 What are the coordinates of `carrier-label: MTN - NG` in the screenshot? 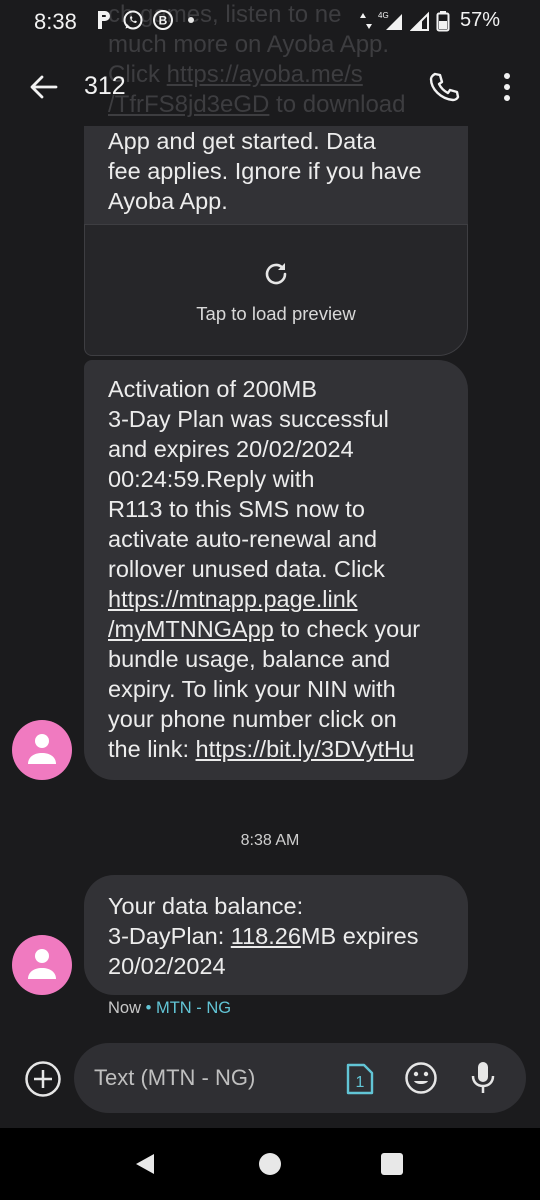 It's located at (193, 1008).